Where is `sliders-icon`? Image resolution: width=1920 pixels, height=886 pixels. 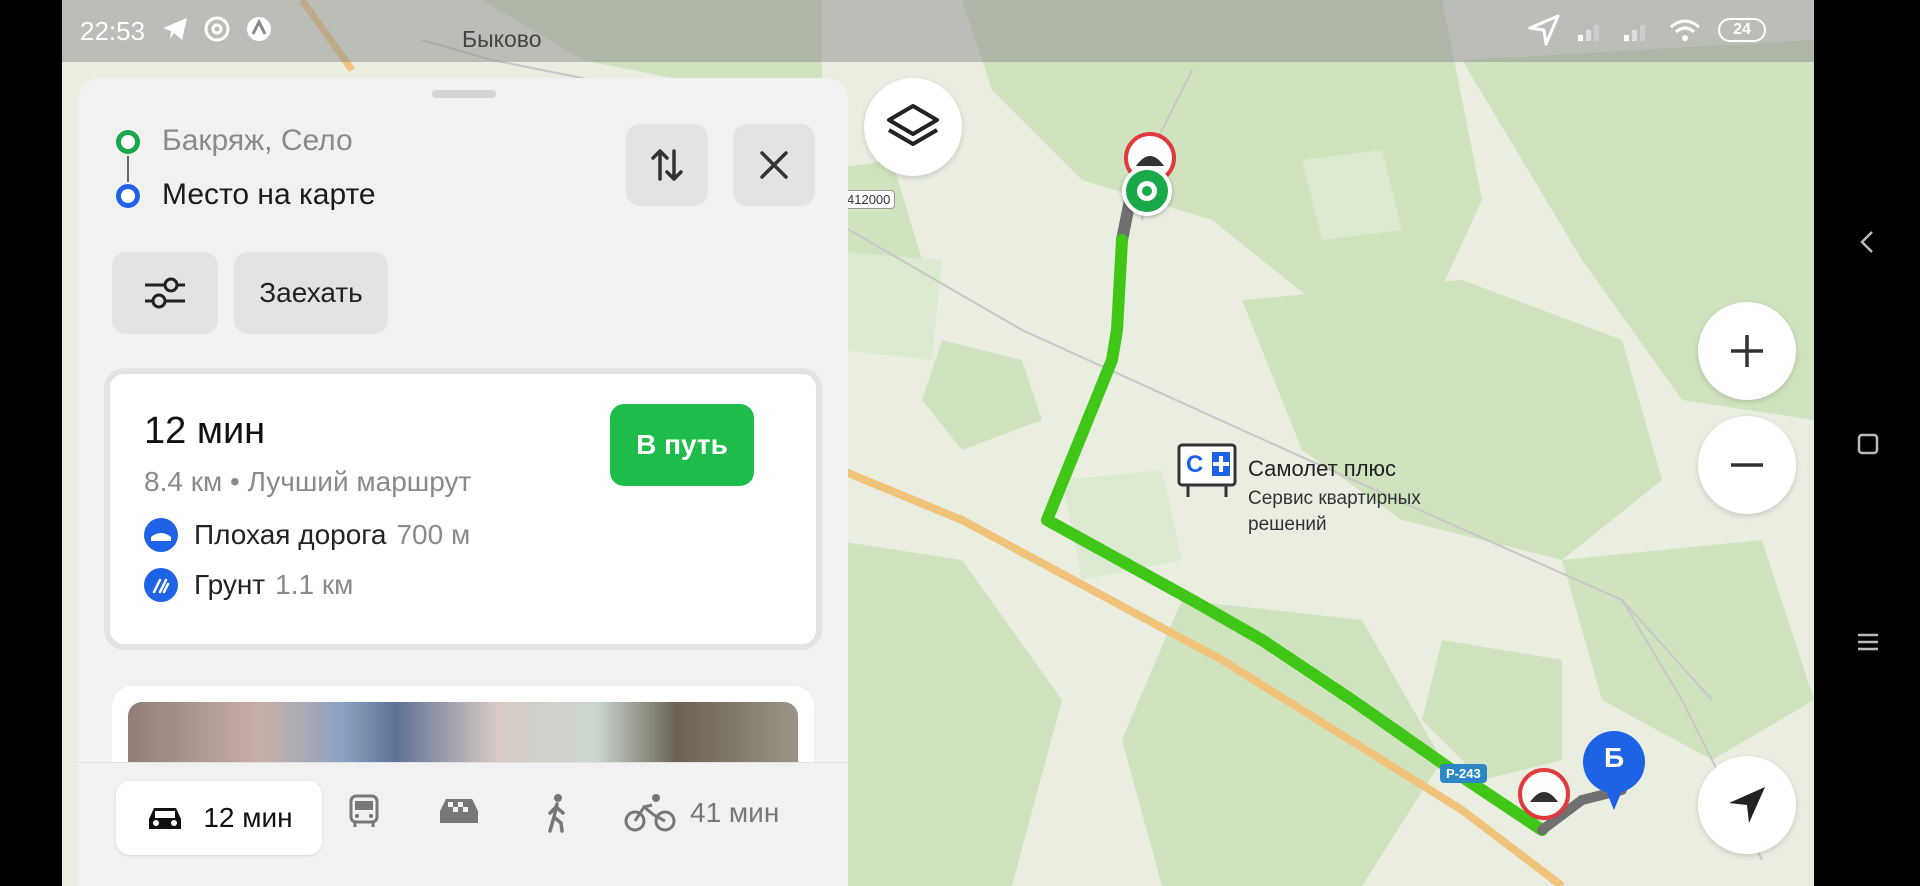 sliders-icon is located at coordinates (165, 293).